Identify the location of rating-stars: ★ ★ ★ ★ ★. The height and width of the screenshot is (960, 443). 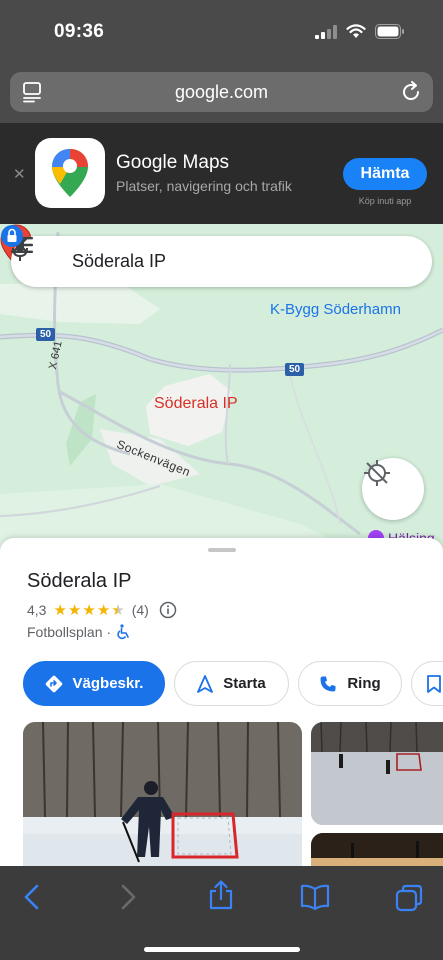
(88, 610).